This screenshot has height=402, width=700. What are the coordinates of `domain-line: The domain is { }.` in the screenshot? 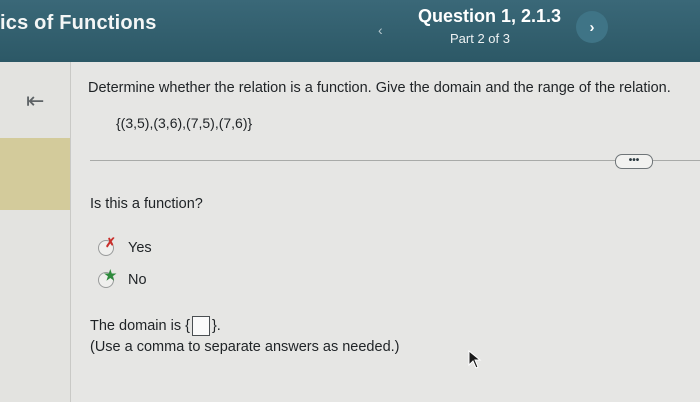 It's located at (155, 326).